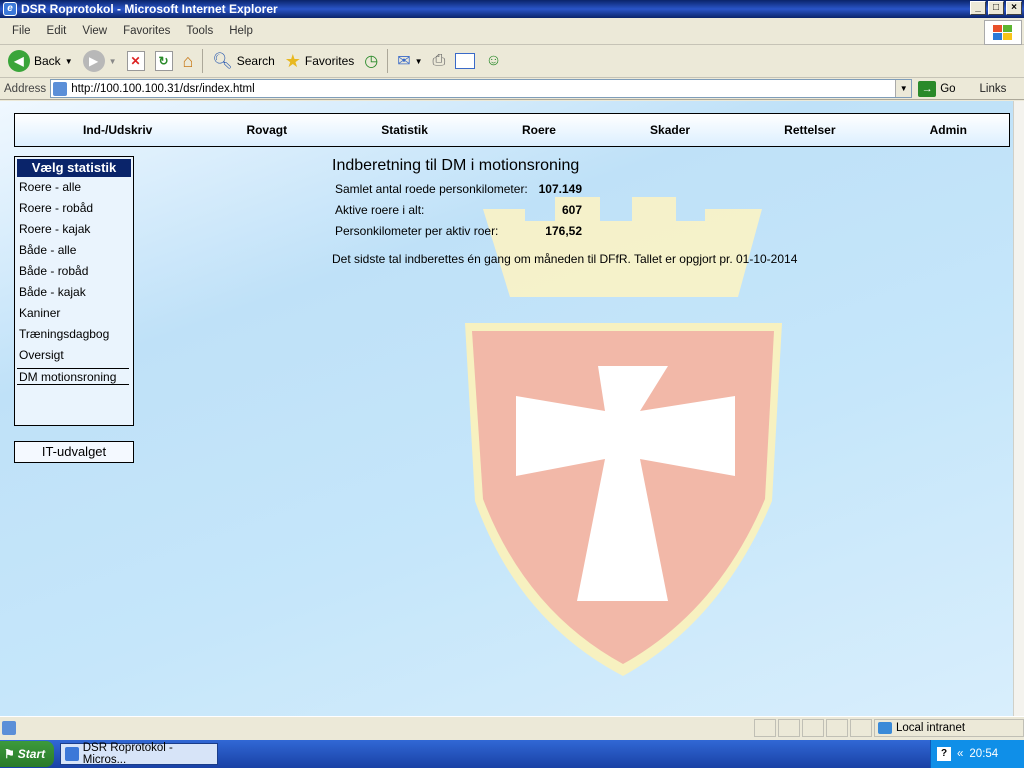  I want to click on page-title: Indberetning til DM i motionsroning, so click(456, 165).